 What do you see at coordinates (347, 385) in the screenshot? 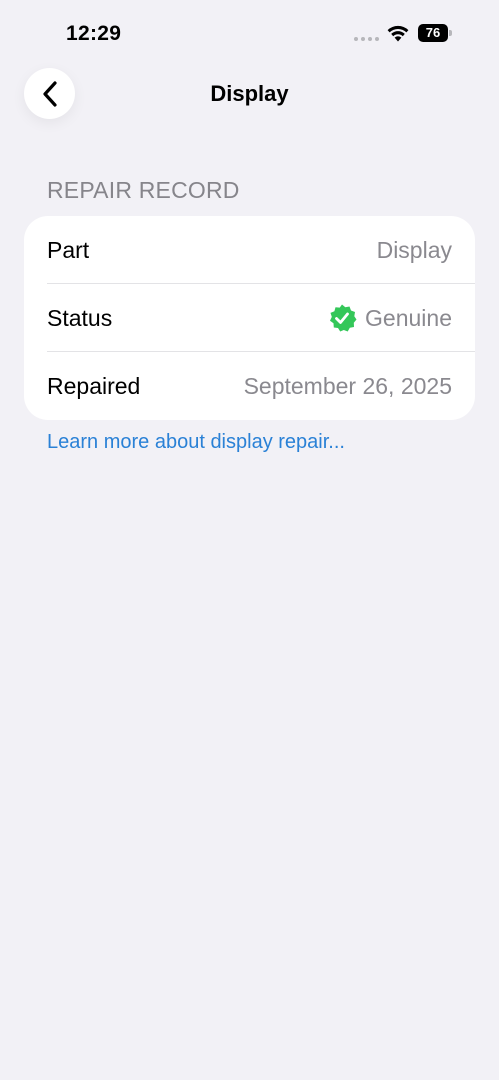
I see `row-value: September 26, 2025` at bounding box center [347, 385].